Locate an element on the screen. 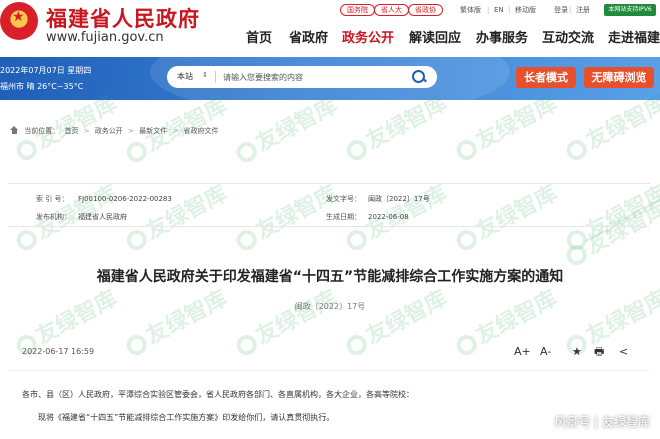  nav-home: 首页 is located at coordinates (259, 39).